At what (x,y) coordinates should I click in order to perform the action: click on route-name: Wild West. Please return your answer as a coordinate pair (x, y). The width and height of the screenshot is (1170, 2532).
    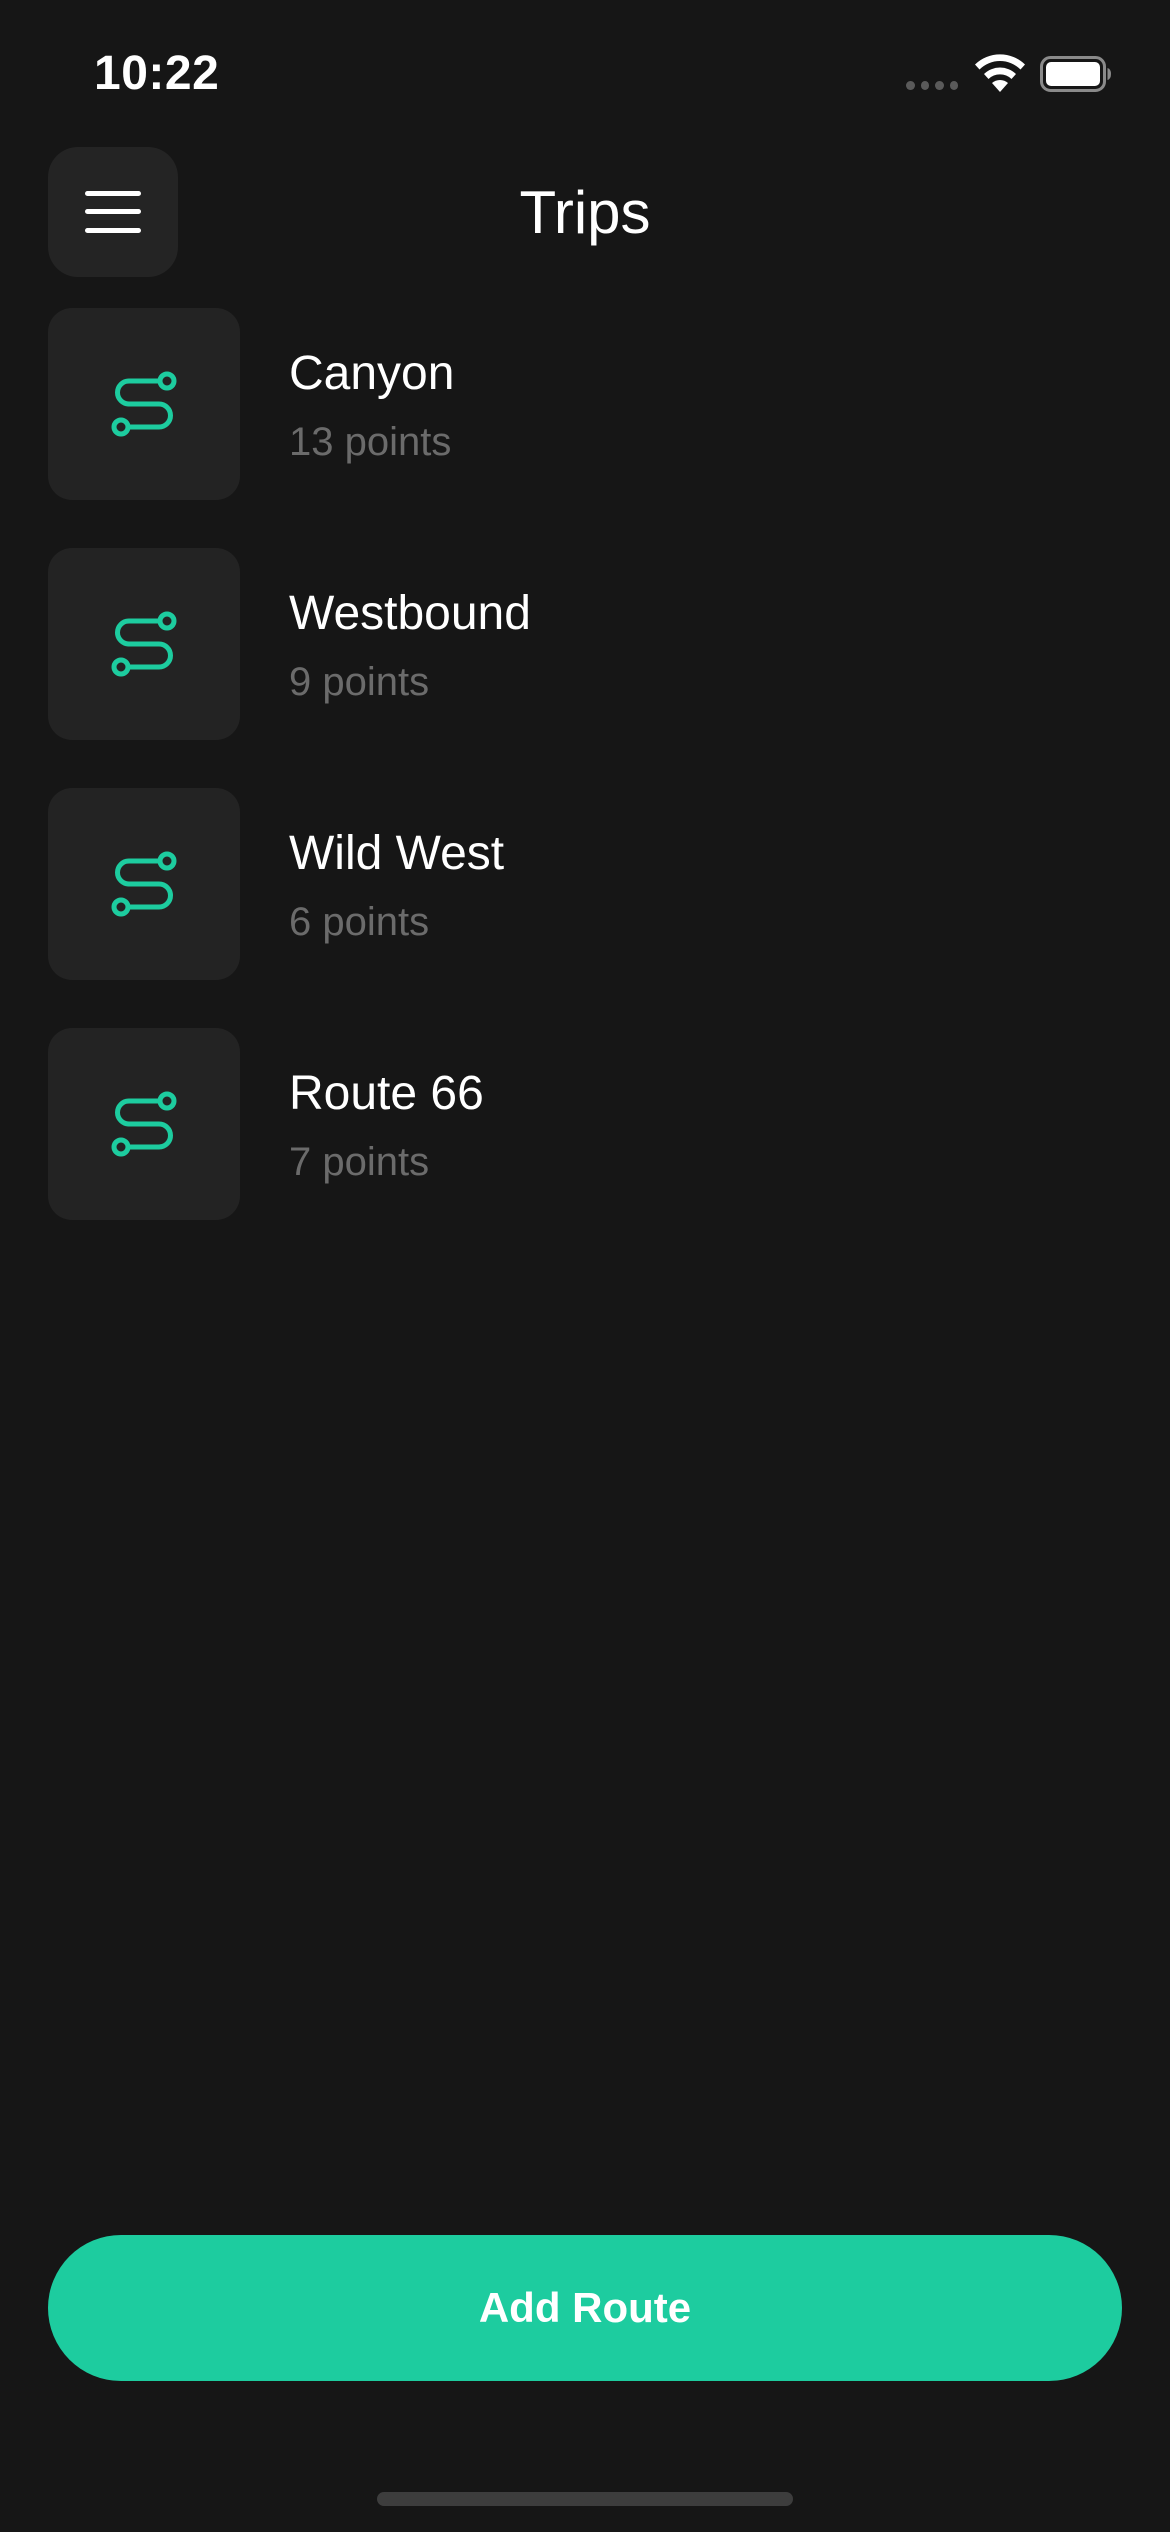
    Looking at the image, I should click on (397, 853).